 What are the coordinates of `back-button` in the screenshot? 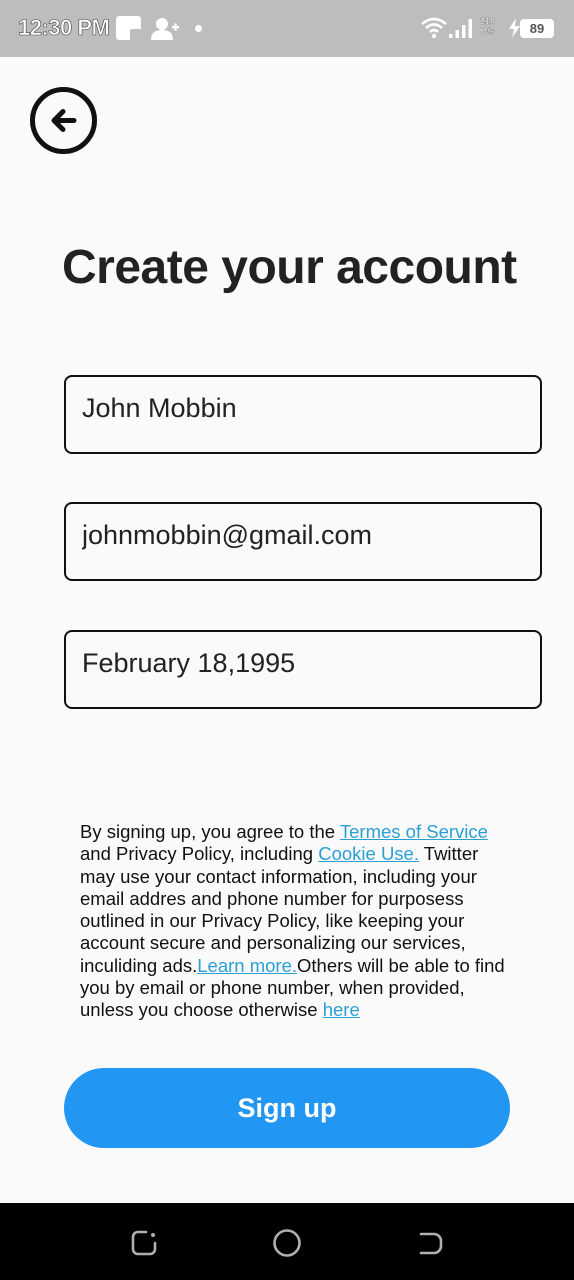 It's located at (63, 120).